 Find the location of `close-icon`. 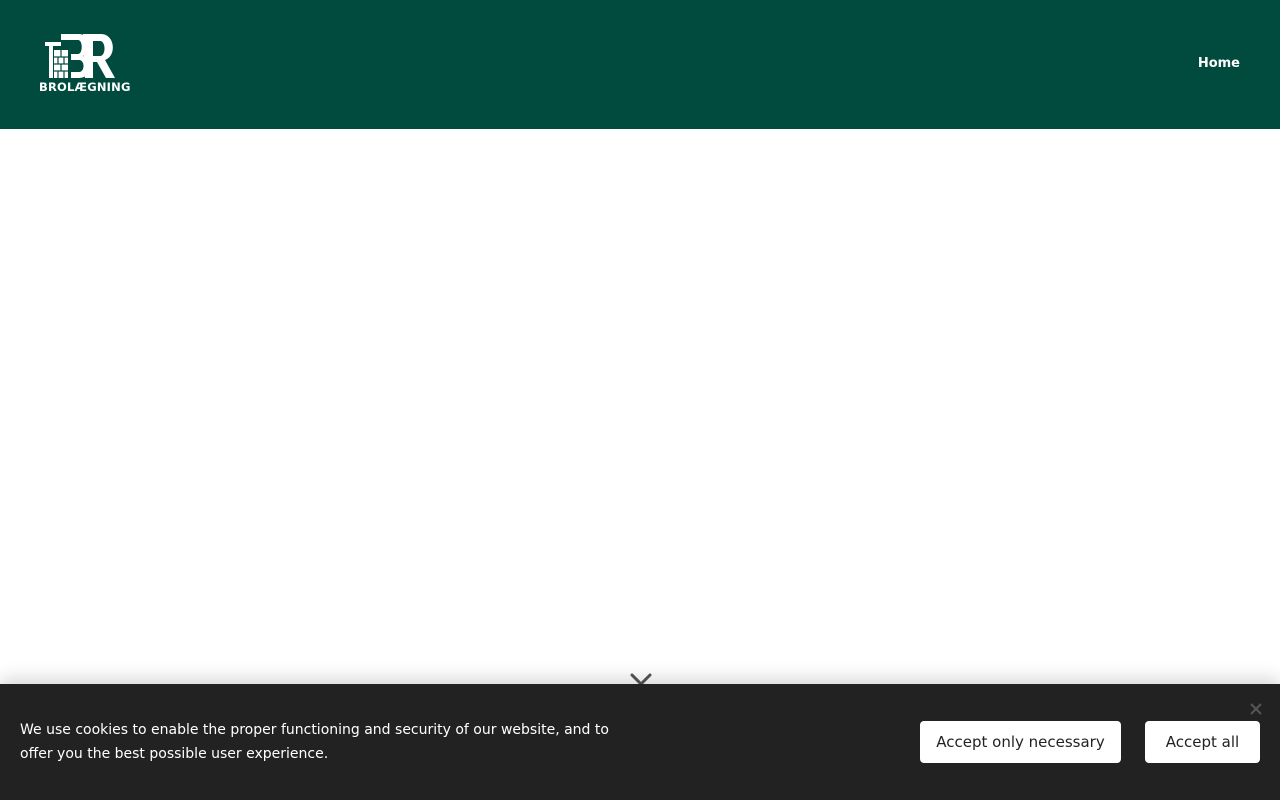

close-icon is located at coordinates (1256, 709).